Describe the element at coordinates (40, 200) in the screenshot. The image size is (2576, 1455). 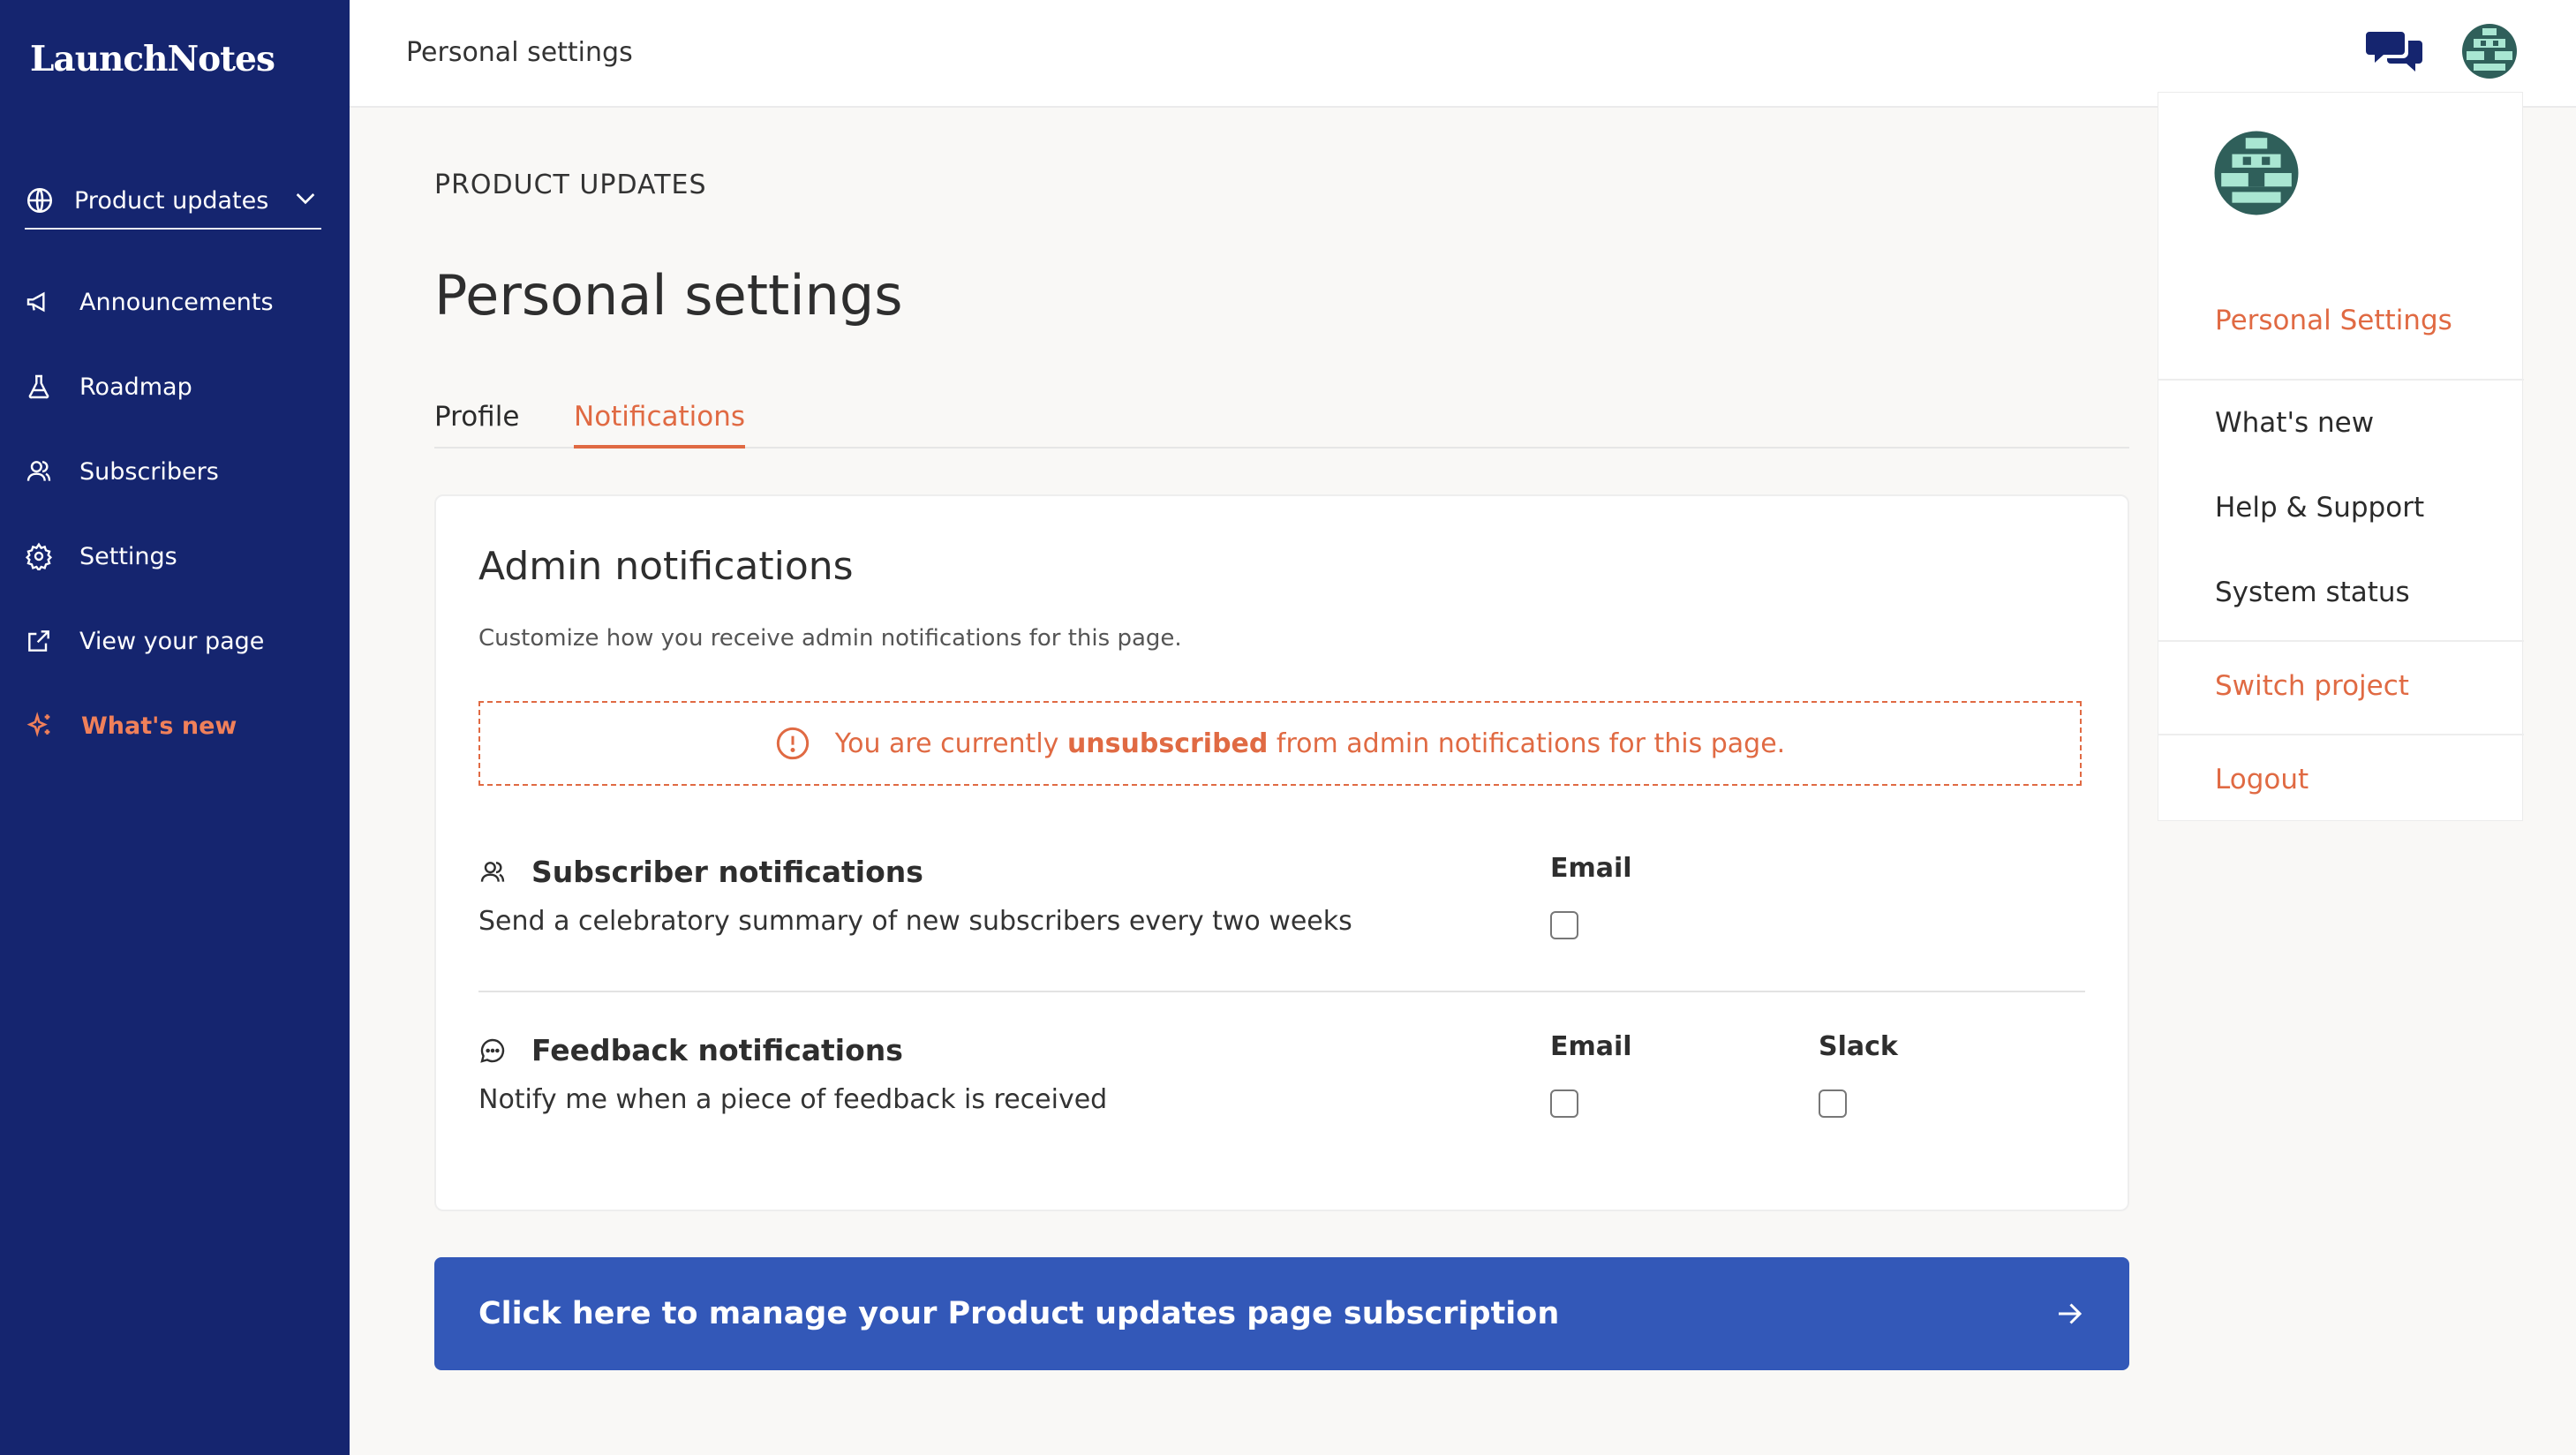
I see `globe-icon` at that location.